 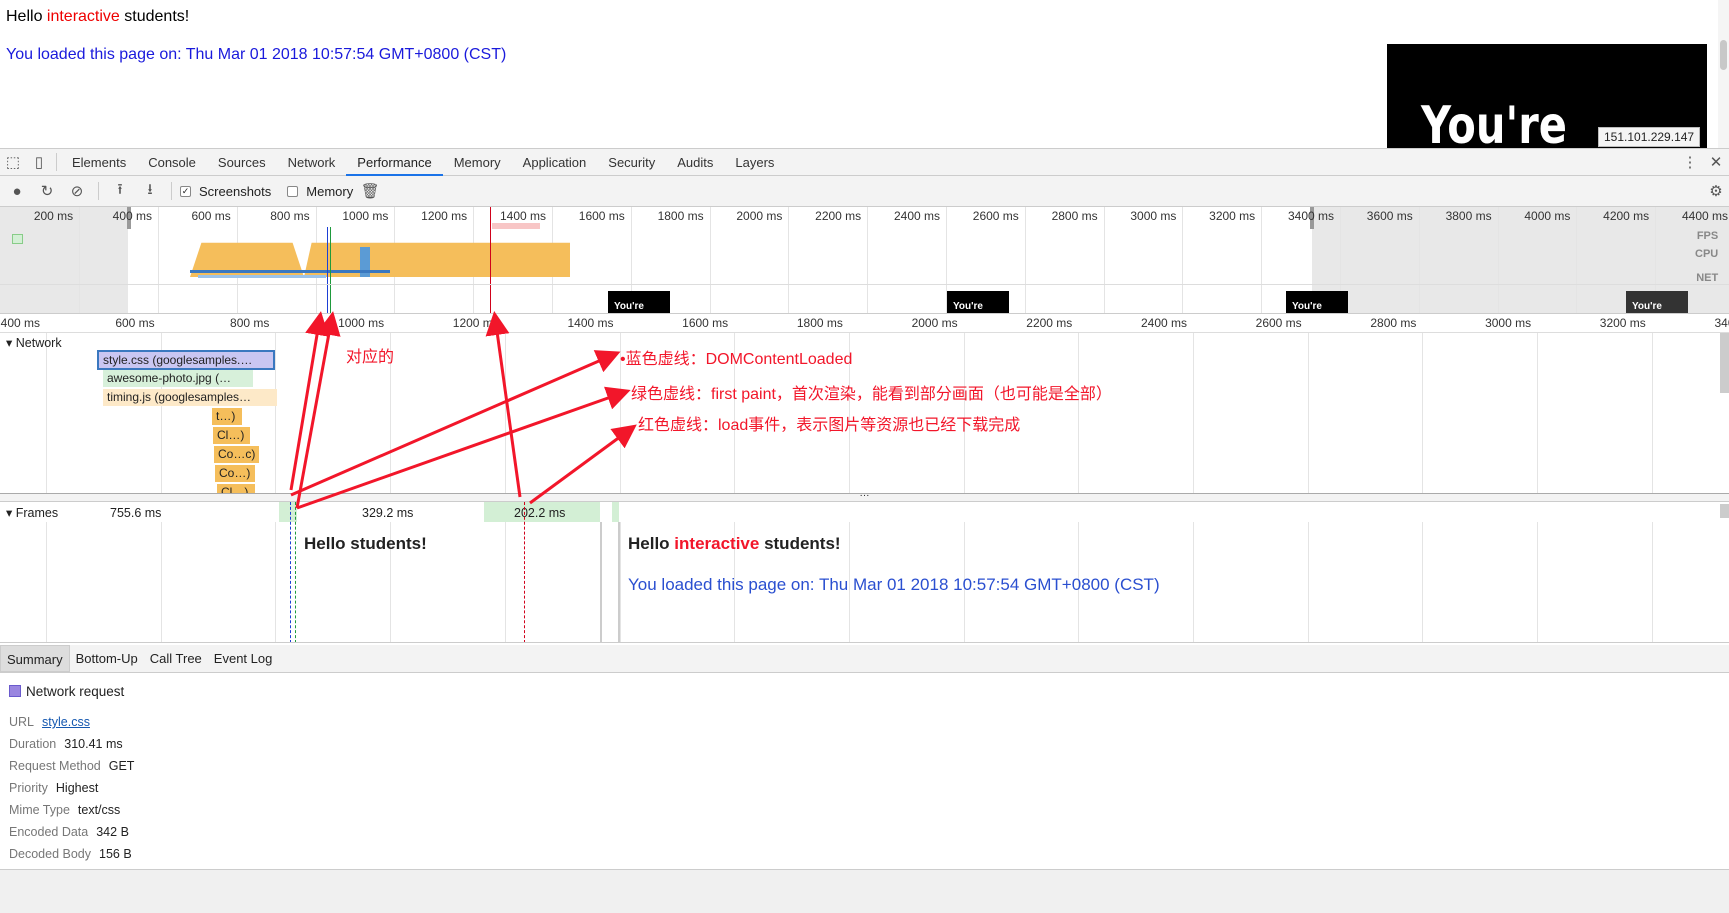 What do you see at coordinates (829, 425) in the screenshot?
I see `annotation-load: 红色虚线：load事件，表示图片等资源也已经下载完成` at bounding box center [829, 425].